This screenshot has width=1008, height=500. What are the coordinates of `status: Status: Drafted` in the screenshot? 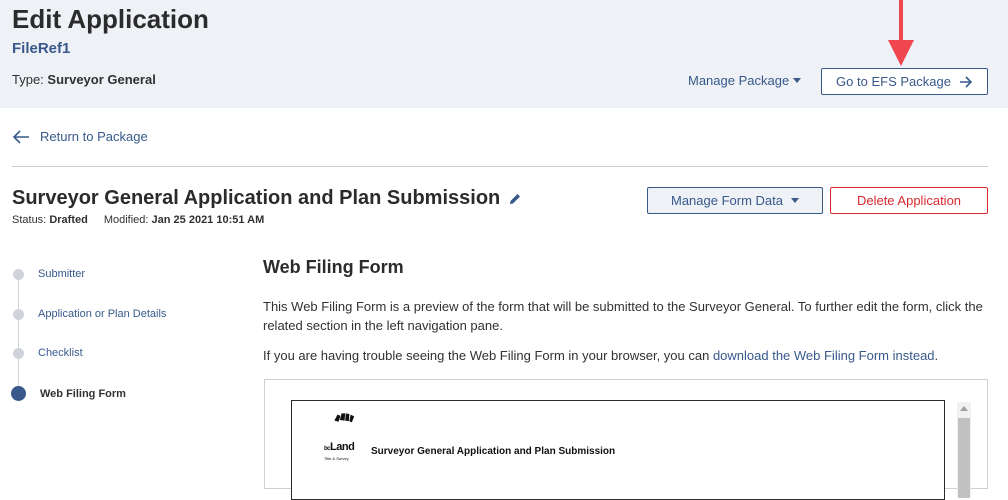 It's located at (50, 220).